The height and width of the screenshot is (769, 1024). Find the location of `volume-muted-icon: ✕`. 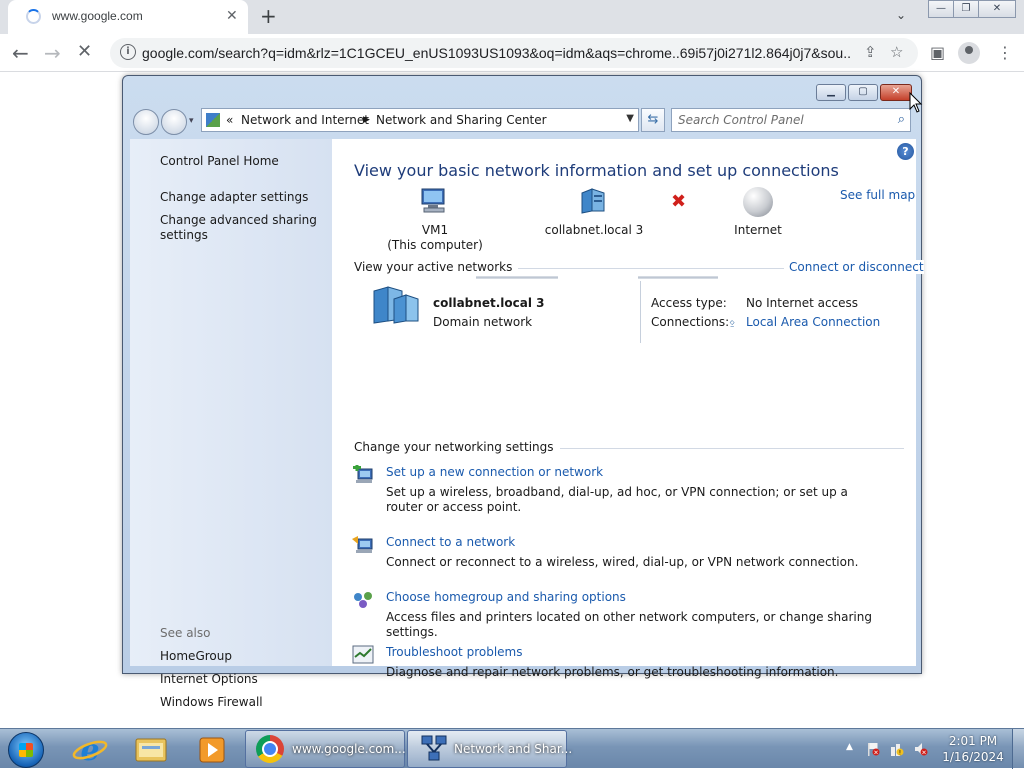

volume-muted-icon: ✕ is located at coordinates (921, 749).